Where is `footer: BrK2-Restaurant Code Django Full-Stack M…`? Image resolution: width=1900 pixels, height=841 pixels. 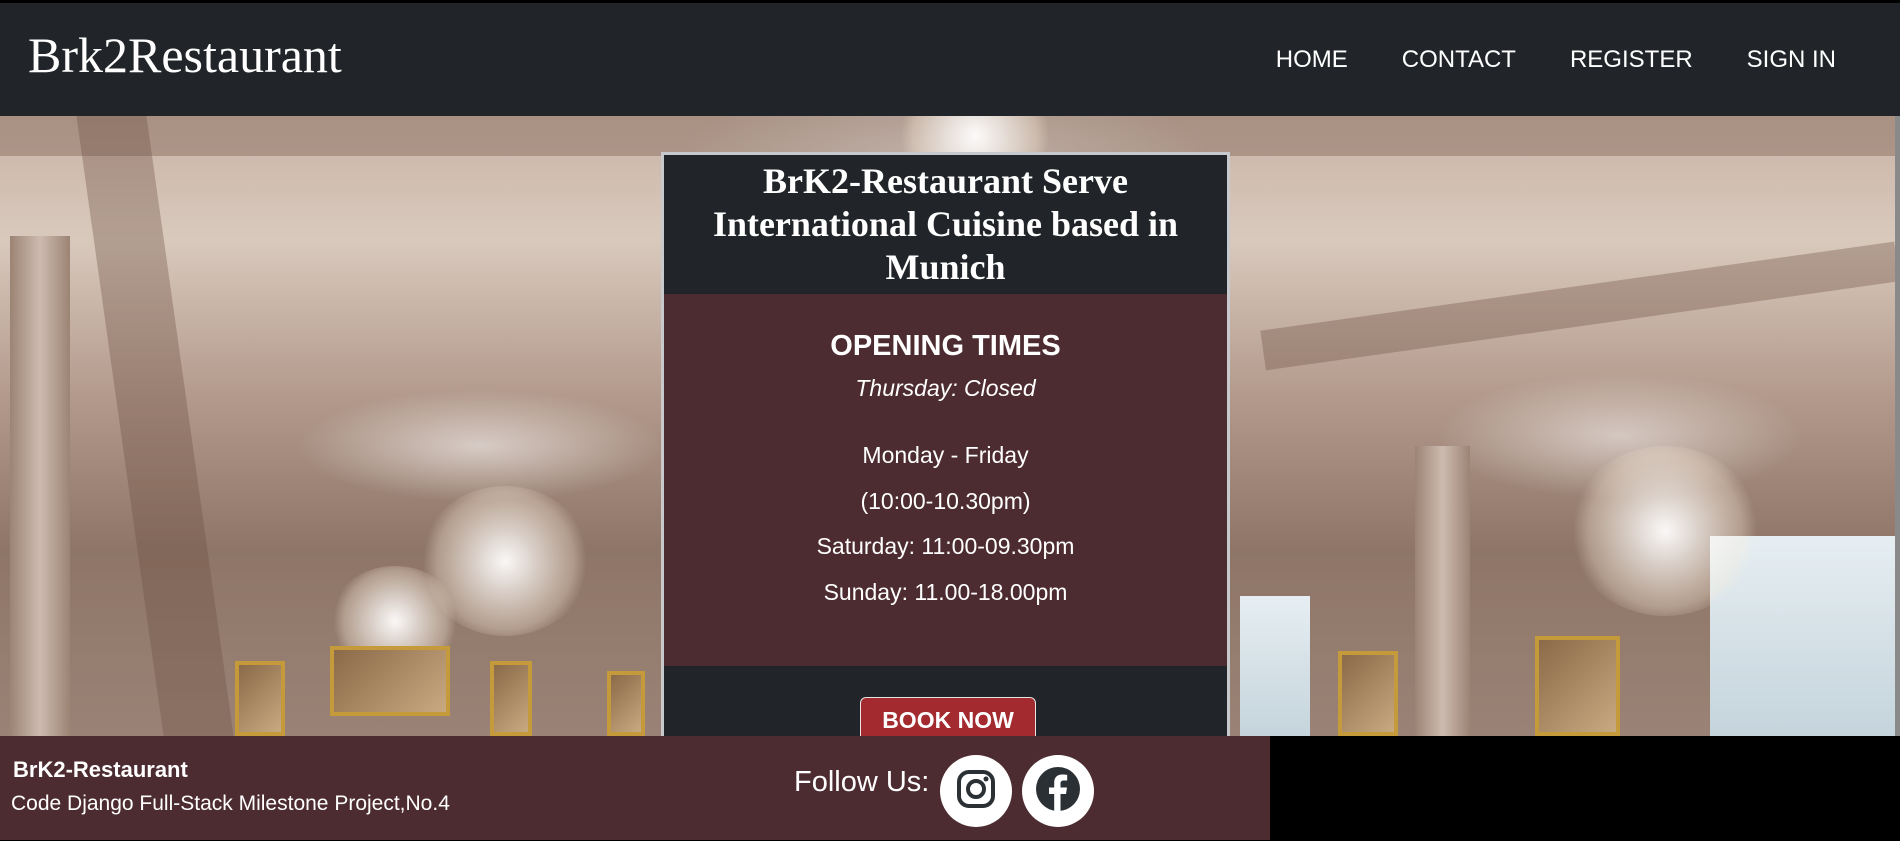 footer: BrK2-Restaurant Code Django Full-Stack M… is located at coordinates (635, 788).